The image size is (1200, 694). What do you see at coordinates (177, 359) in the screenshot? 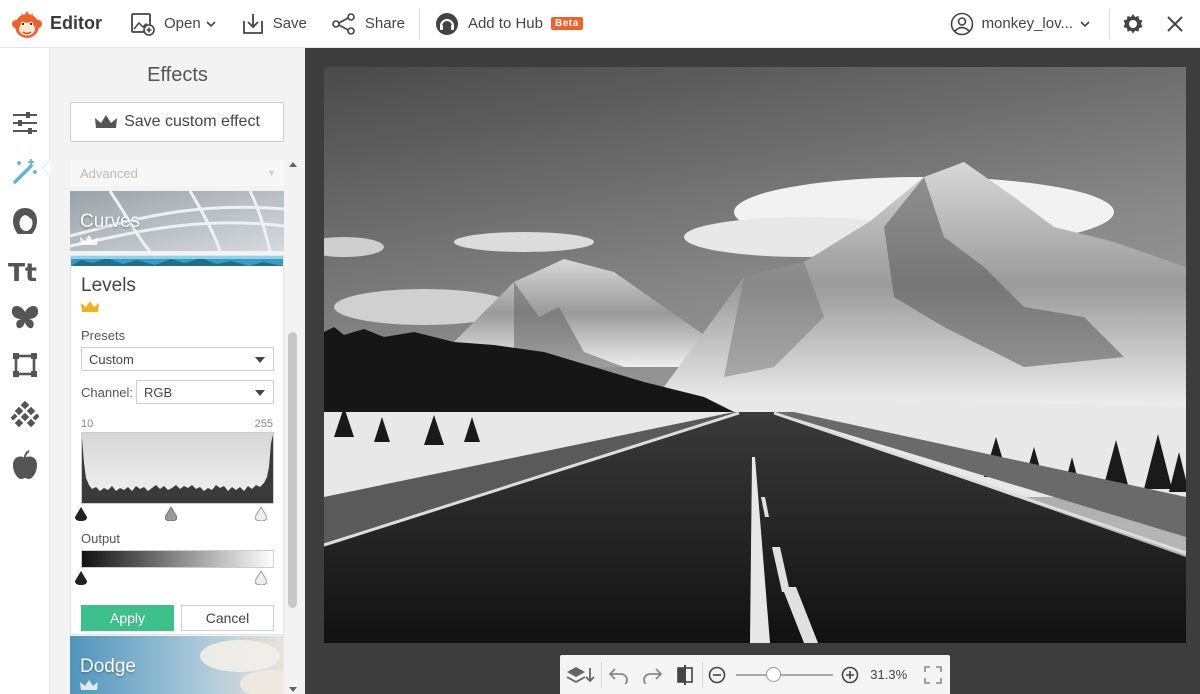
I see `presets-select: Custom` at bounding box center [177, 359].